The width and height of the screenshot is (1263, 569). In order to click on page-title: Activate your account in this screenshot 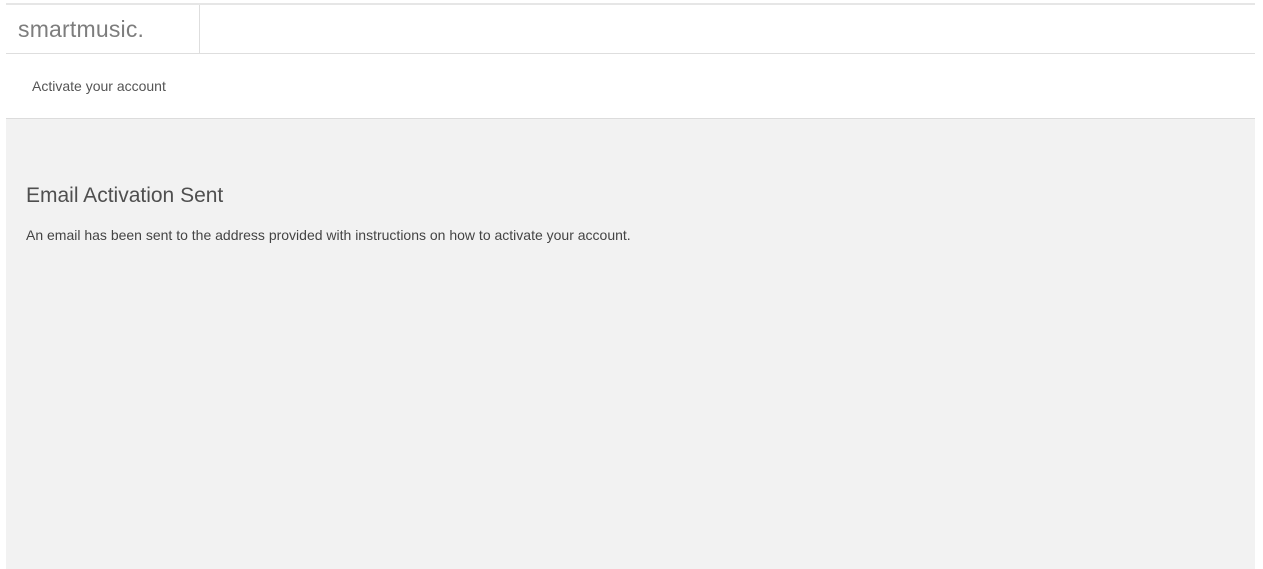, I will do `click(99, 86)`.